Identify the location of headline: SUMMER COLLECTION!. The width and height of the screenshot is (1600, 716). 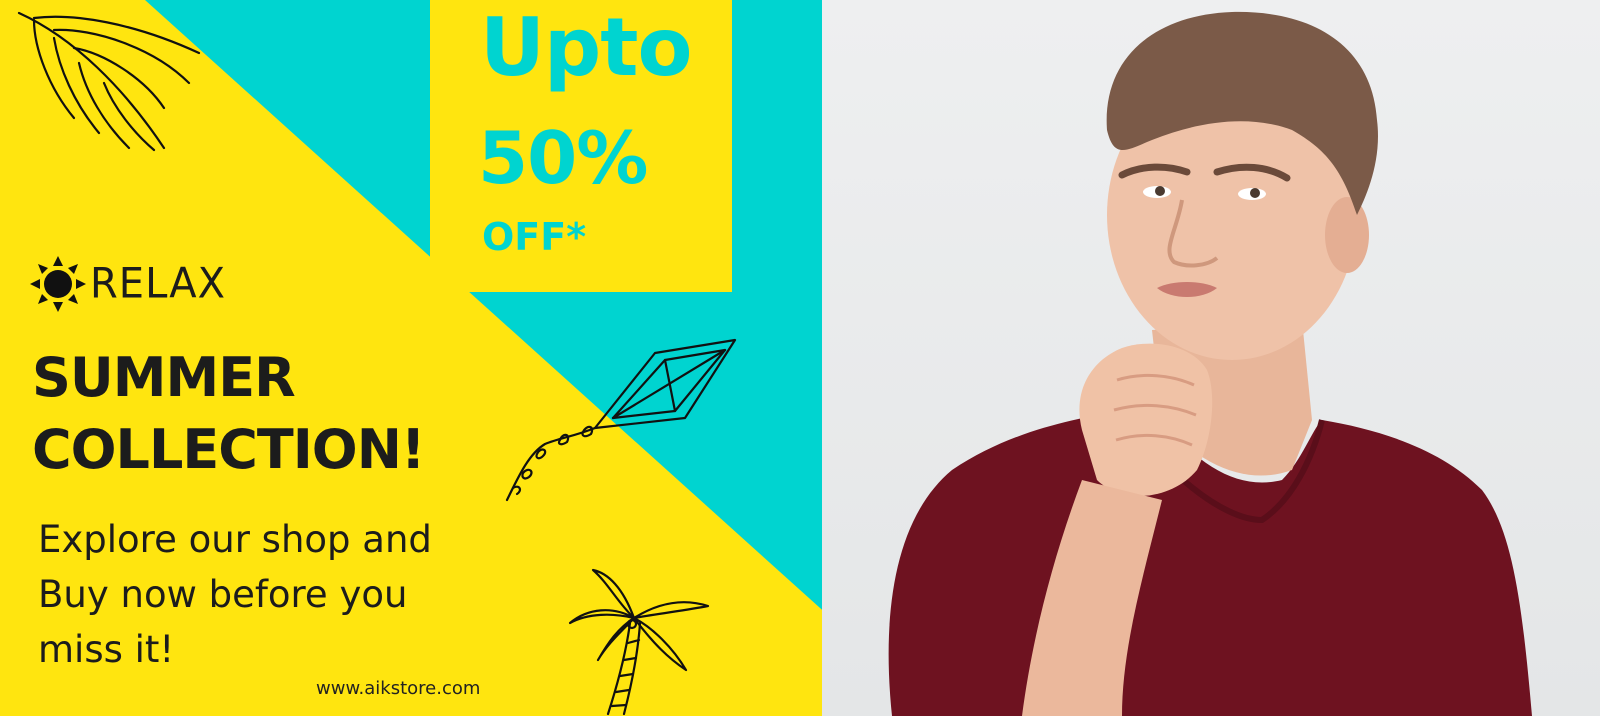
(229, 414).